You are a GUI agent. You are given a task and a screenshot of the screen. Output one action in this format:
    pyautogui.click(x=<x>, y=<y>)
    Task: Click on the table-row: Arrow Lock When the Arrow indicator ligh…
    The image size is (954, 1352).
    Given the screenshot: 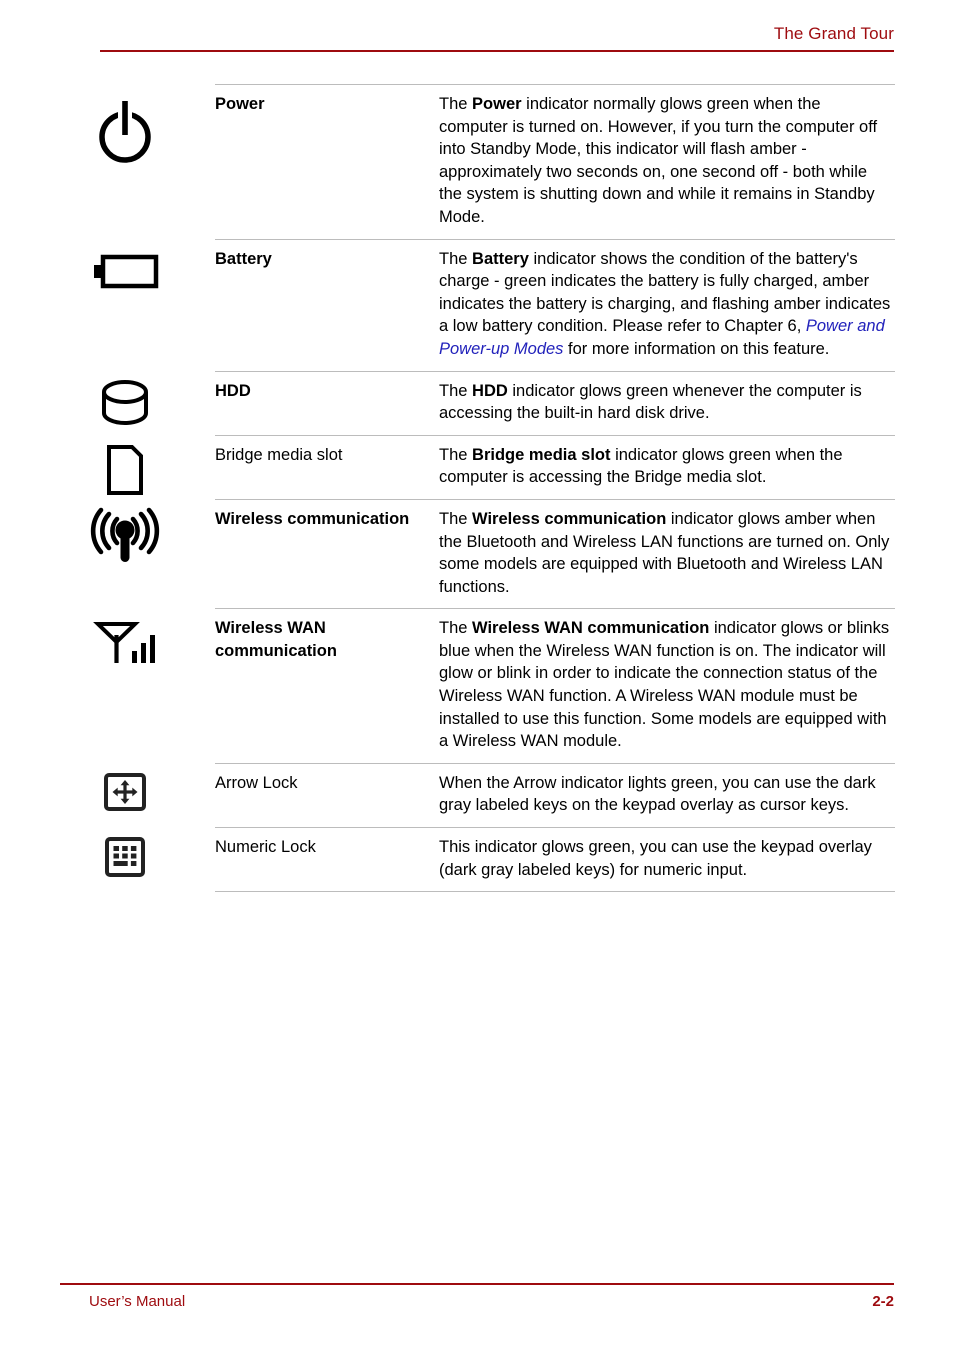 What is the action you would take?
    pyautogui.click(x=499, y=794)
    